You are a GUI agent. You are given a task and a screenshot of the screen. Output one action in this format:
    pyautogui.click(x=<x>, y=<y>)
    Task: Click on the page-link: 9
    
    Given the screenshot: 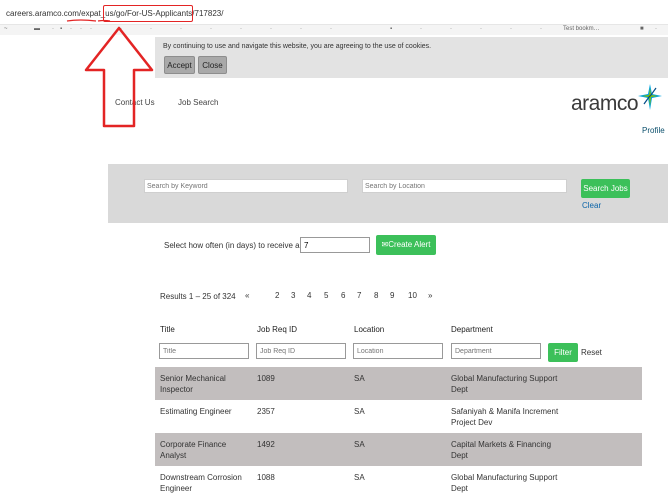 What is the action you would take?
    pyautogui.click(x=392, y=295)
    